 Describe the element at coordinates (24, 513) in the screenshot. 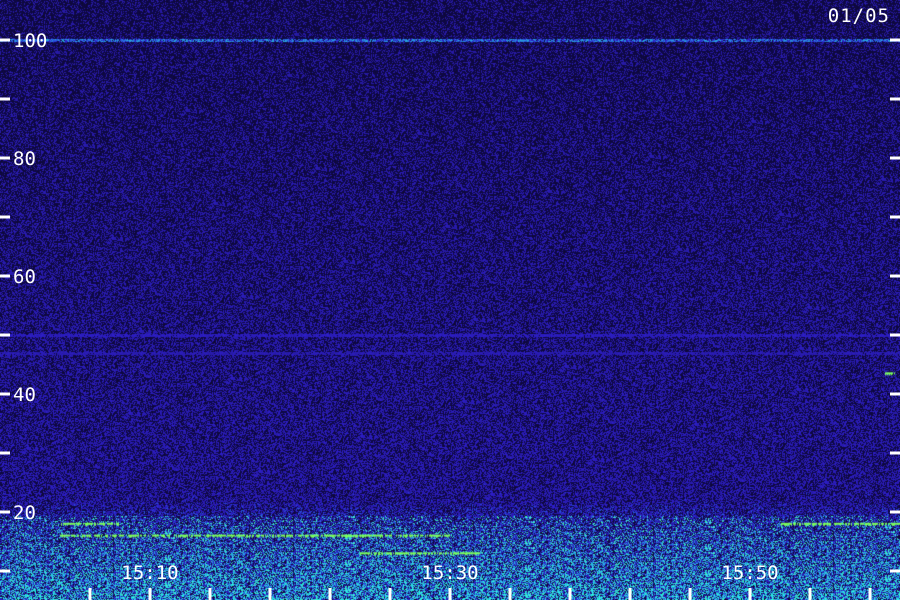

I see `y-tick-label: 20` at that location.